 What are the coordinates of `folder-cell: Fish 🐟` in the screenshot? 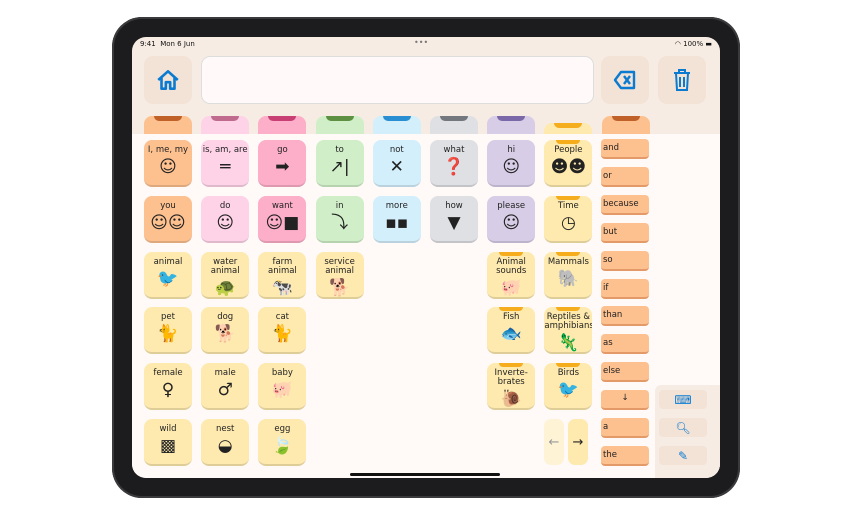 It's located at (511, 331).